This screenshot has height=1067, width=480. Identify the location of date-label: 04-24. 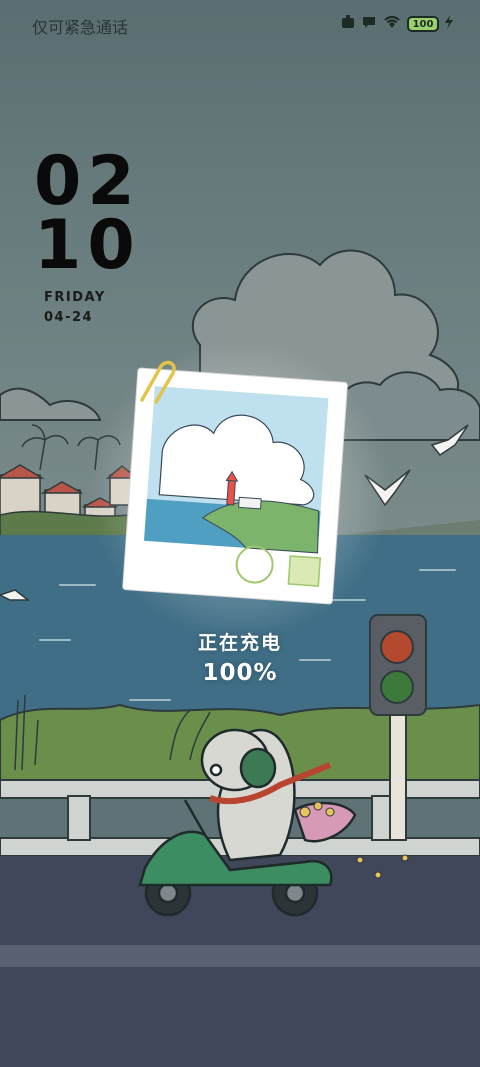
(69, 317).